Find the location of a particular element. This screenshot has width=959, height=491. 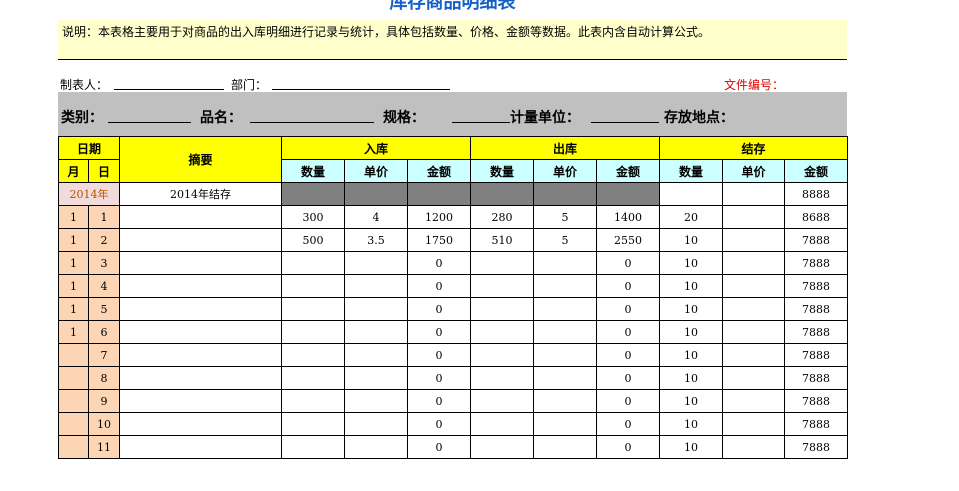

day-cell: 9 is located at coordinates (104, 401).